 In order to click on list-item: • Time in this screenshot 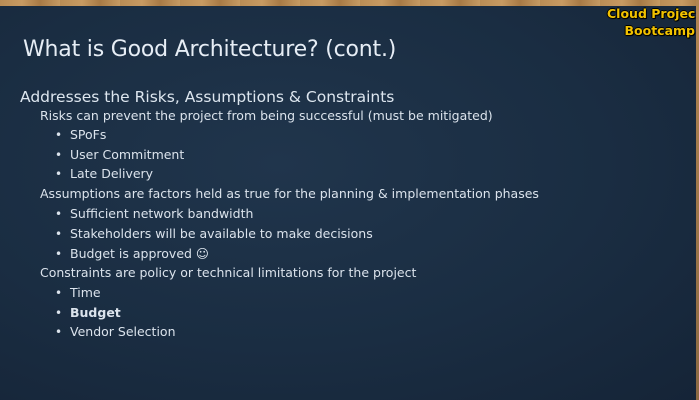, I will do `click(78, 292)`.